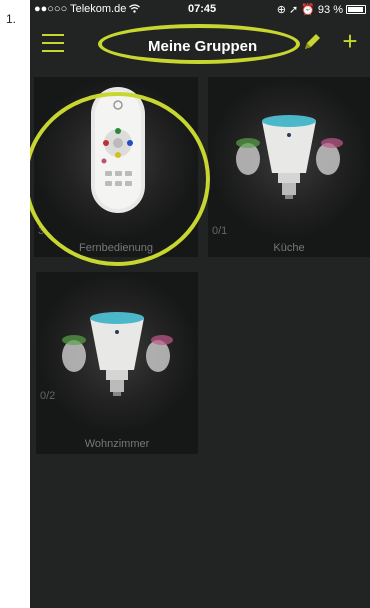 This screenshot has width=370, height=608. I want to click on rotation-lock-icon: ⊕, so click(281, 10).